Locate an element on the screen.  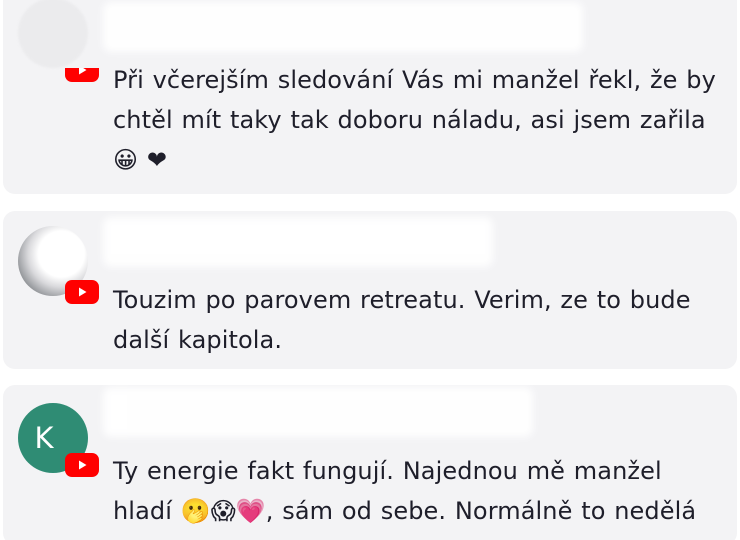
avatar is located at coordinates (53, 34).